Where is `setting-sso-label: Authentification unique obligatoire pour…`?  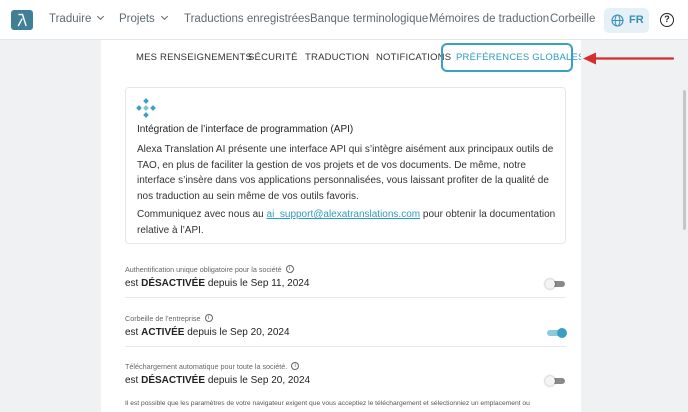
setting-sso-label: Authentification unique obligatoire pour… is located at coordinates (203, 269).